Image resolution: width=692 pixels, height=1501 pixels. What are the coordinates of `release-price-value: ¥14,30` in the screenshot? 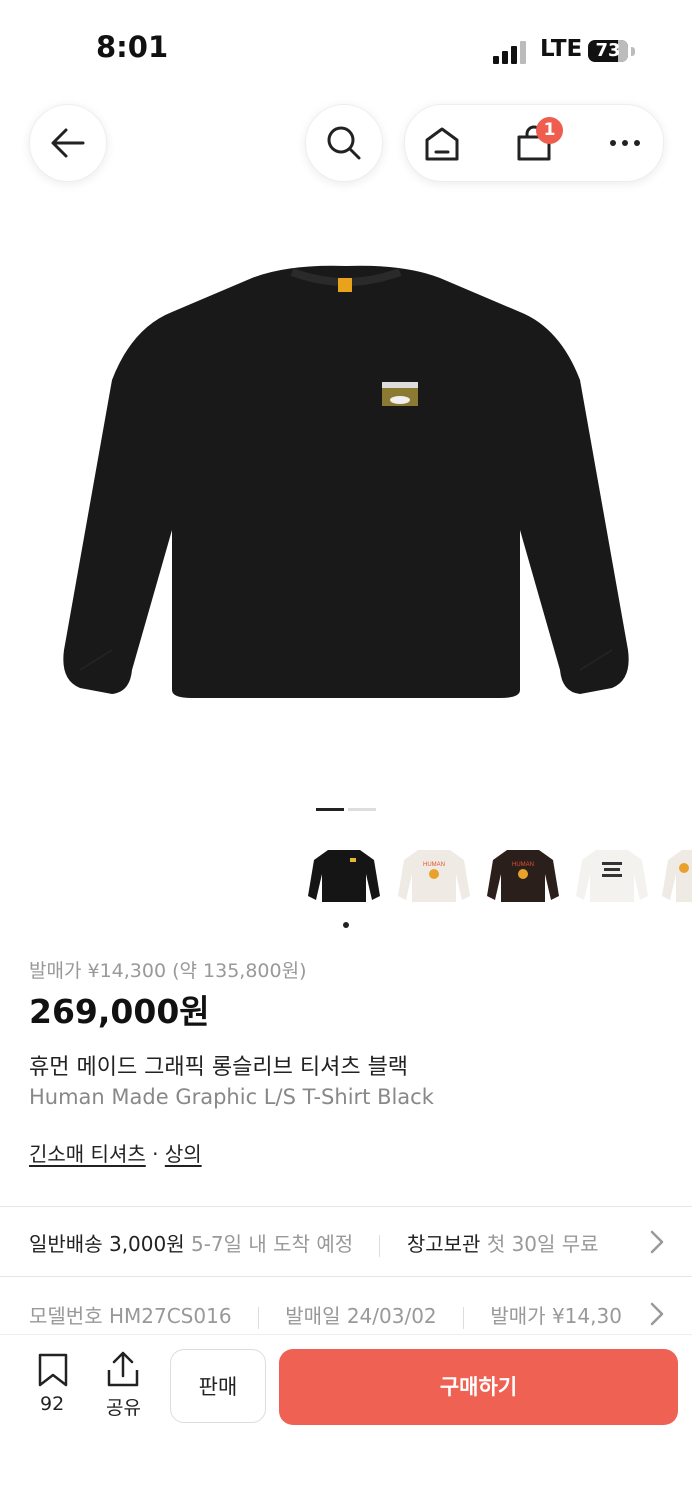 It's located at (586, 1316).